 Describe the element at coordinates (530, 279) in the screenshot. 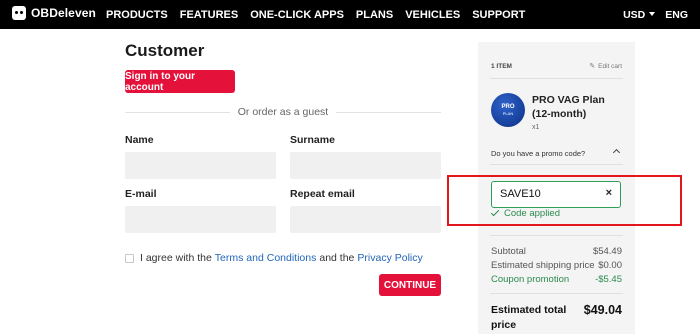

I see `coupon-label: Coupon promotion` at that location.